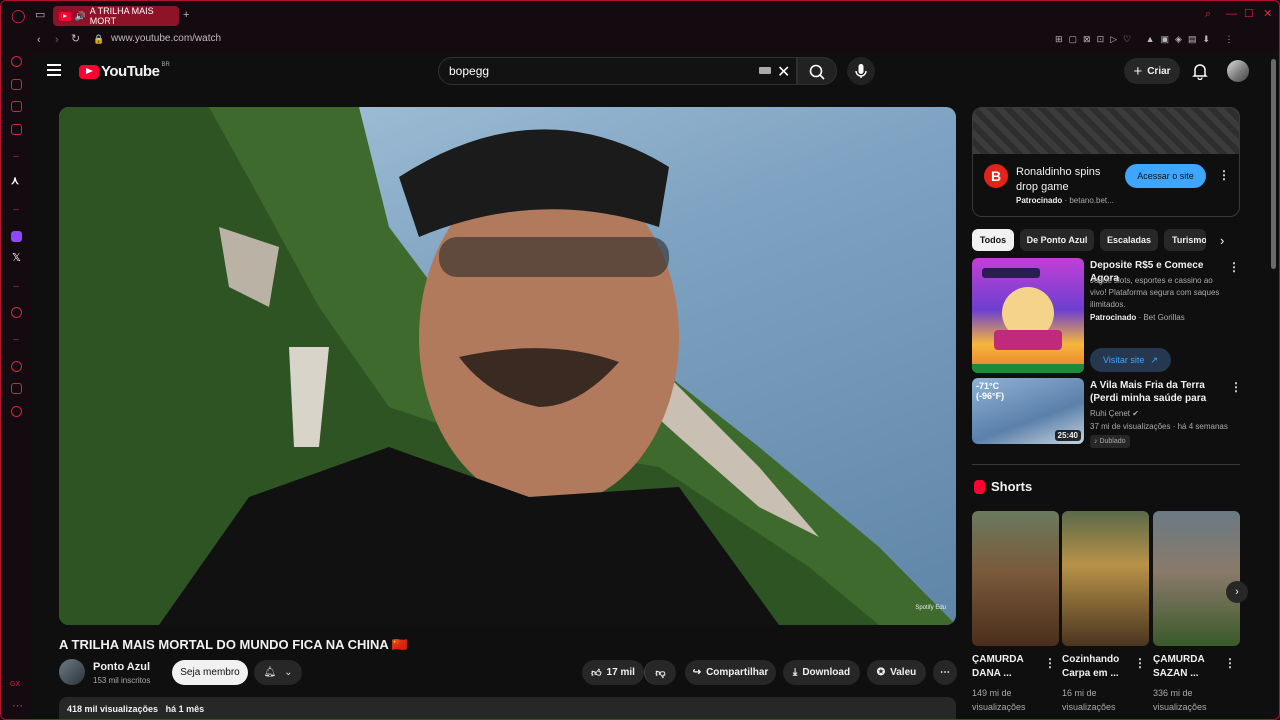 This screenshot has height=720, width=1280. What do you see at coordinates (40, 15) in the screenshot?
I see `tab-islands-icon: ▭` at bounding box center [40, 15].